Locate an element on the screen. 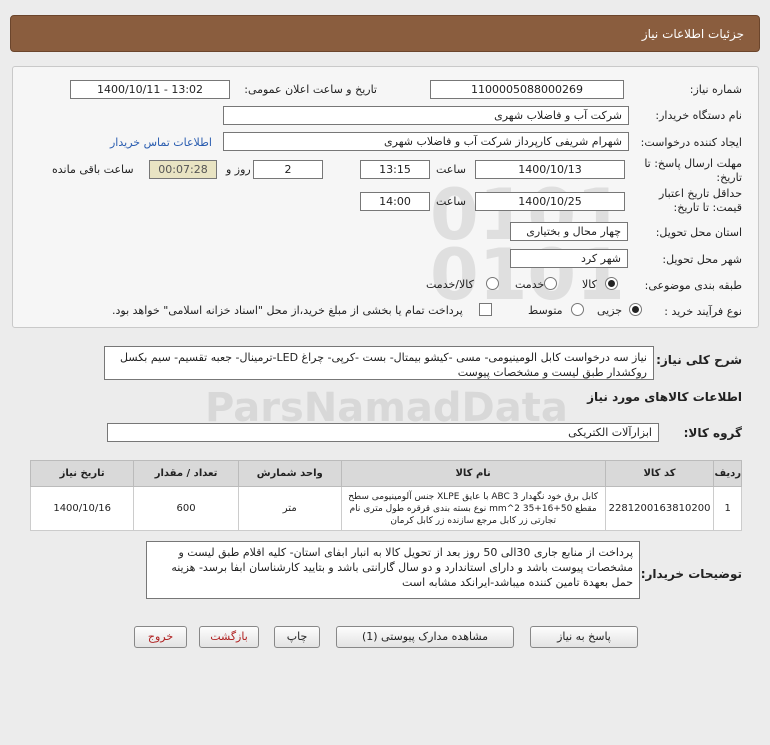 The image size is (770, 745). goods-group-label: گروه کالا: is located at coordinates (712, 433).